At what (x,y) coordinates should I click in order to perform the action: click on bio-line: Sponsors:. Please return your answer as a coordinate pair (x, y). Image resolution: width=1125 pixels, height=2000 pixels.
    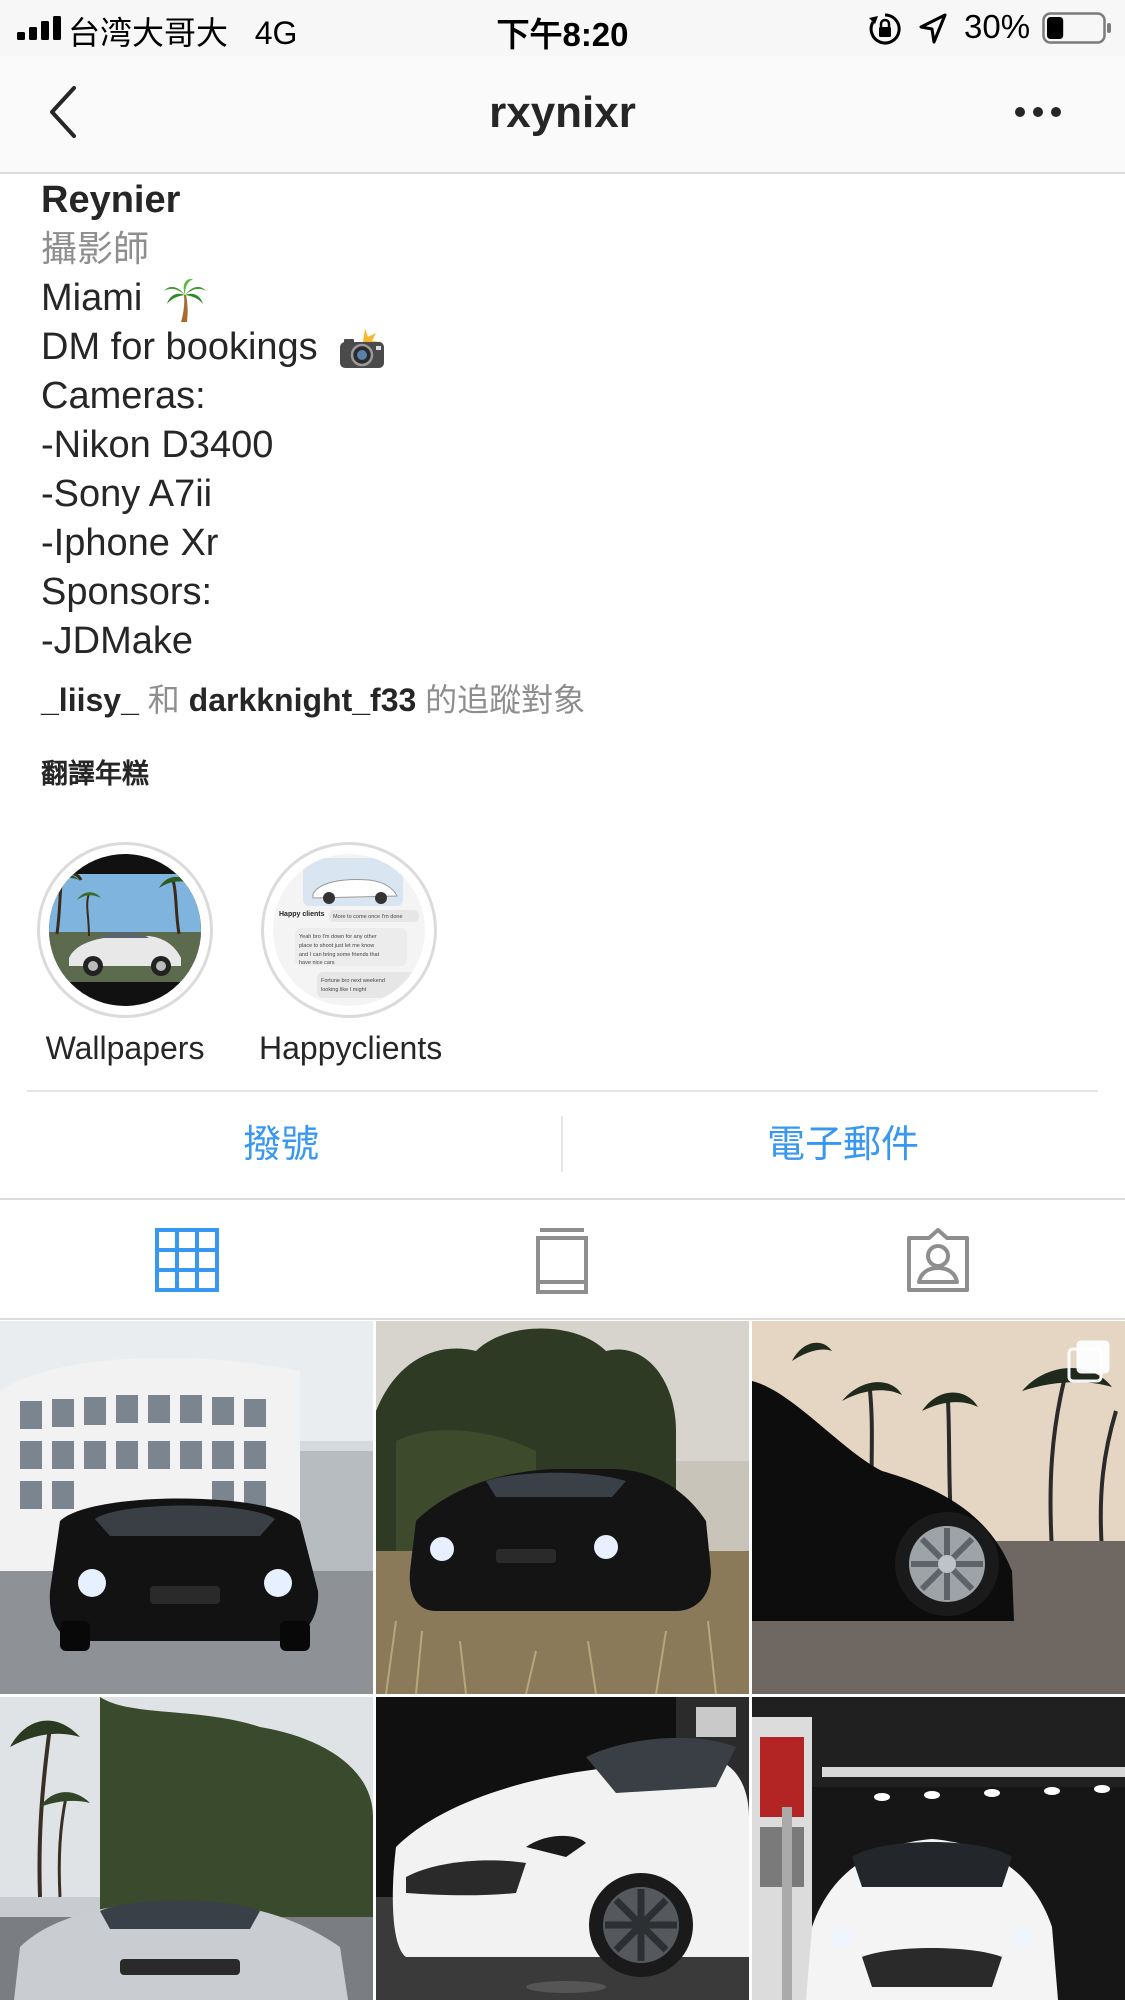
    Looking at the image, I should click on (127, 592).